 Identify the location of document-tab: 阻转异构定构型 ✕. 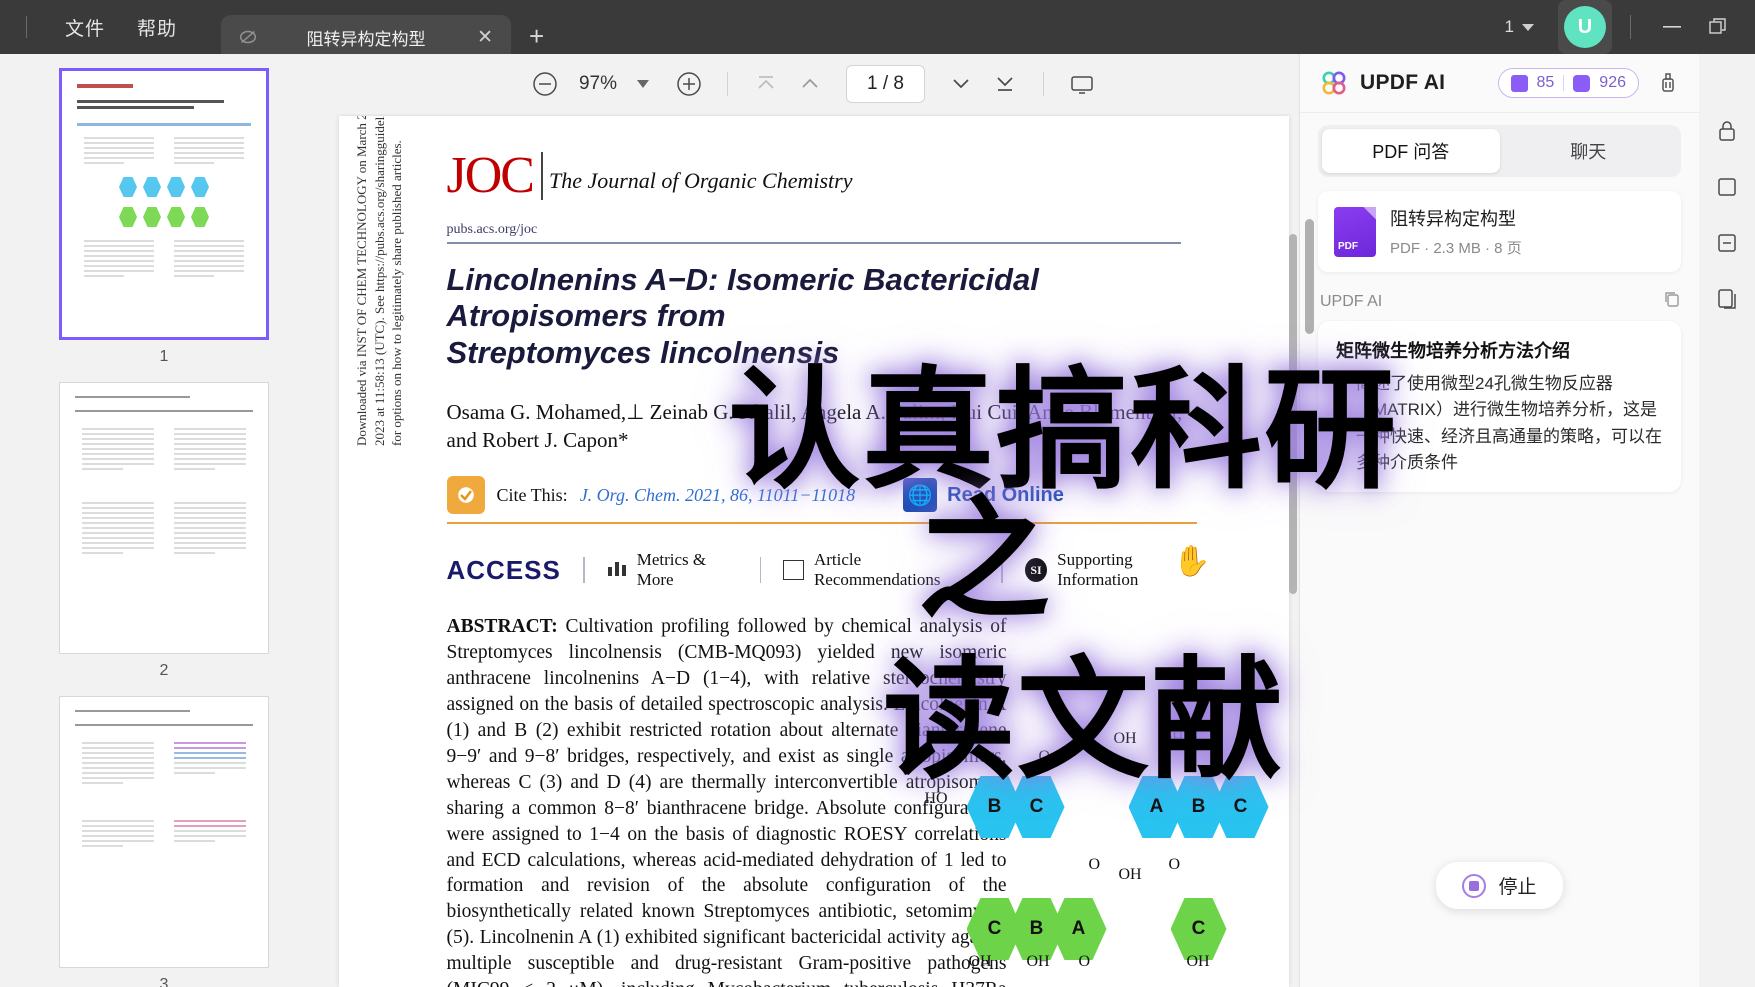
(366, 37).